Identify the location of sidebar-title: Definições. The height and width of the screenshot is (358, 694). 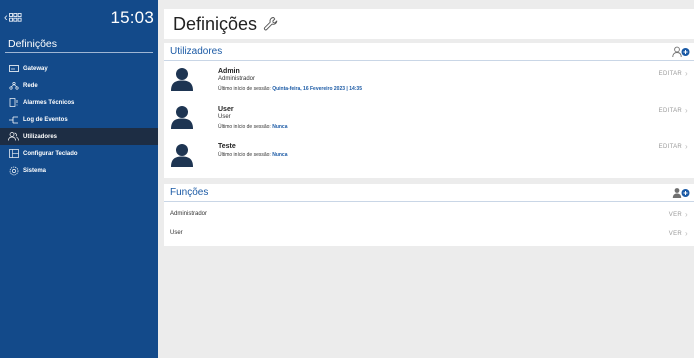
(79, 44).